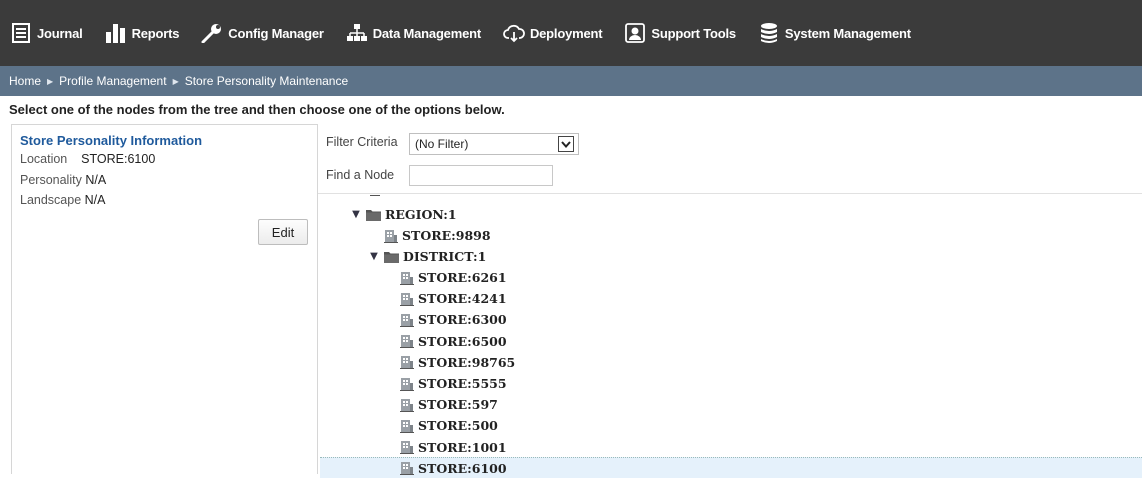 The height and width of the screenshot is (479, 1142). Describe the element at coordinates (112, 81) in the screenshot. I see `breadcrumb-profile-management: Profile Management` at that location.